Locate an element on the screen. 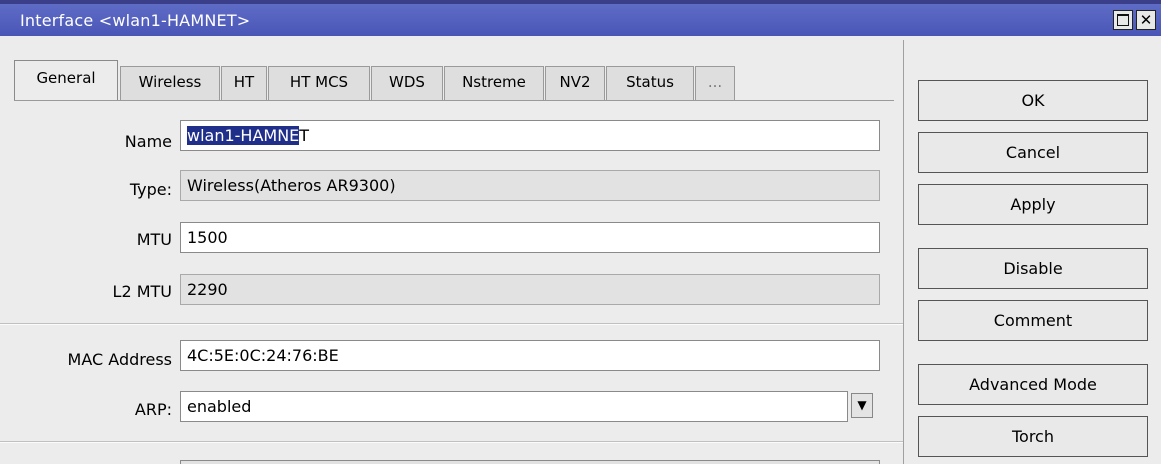 Image resolution: width=1161 pixels, height=464 pixels. ok-button: OK is located at coordinates (1033, 100).